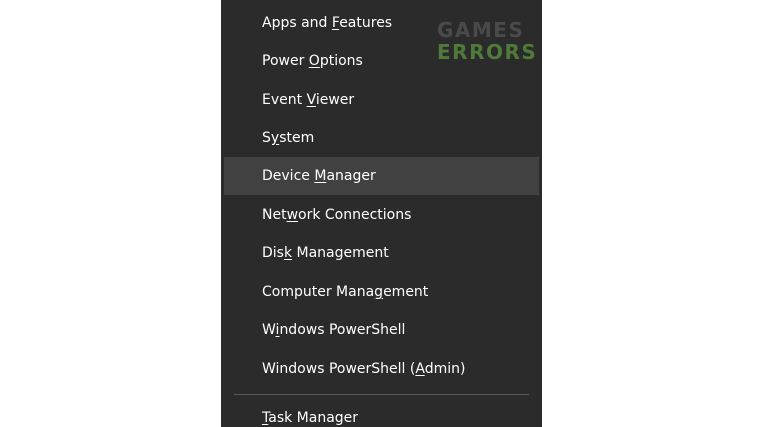 Image resolution: width=768 pixels, height=427 pixels. I want to click on menu-item-label: dmin), so click(445, 369).